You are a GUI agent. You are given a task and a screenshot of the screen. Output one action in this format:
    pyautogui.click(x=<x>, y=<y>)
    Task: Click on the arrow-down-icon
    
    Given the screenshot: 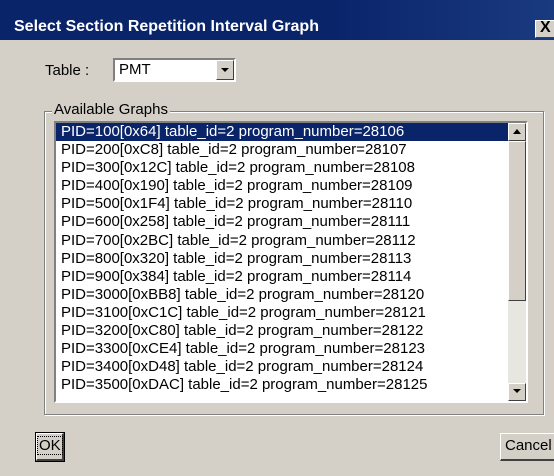 What is the action you would take?
    pyautogui.click(x=517, y=391)
    